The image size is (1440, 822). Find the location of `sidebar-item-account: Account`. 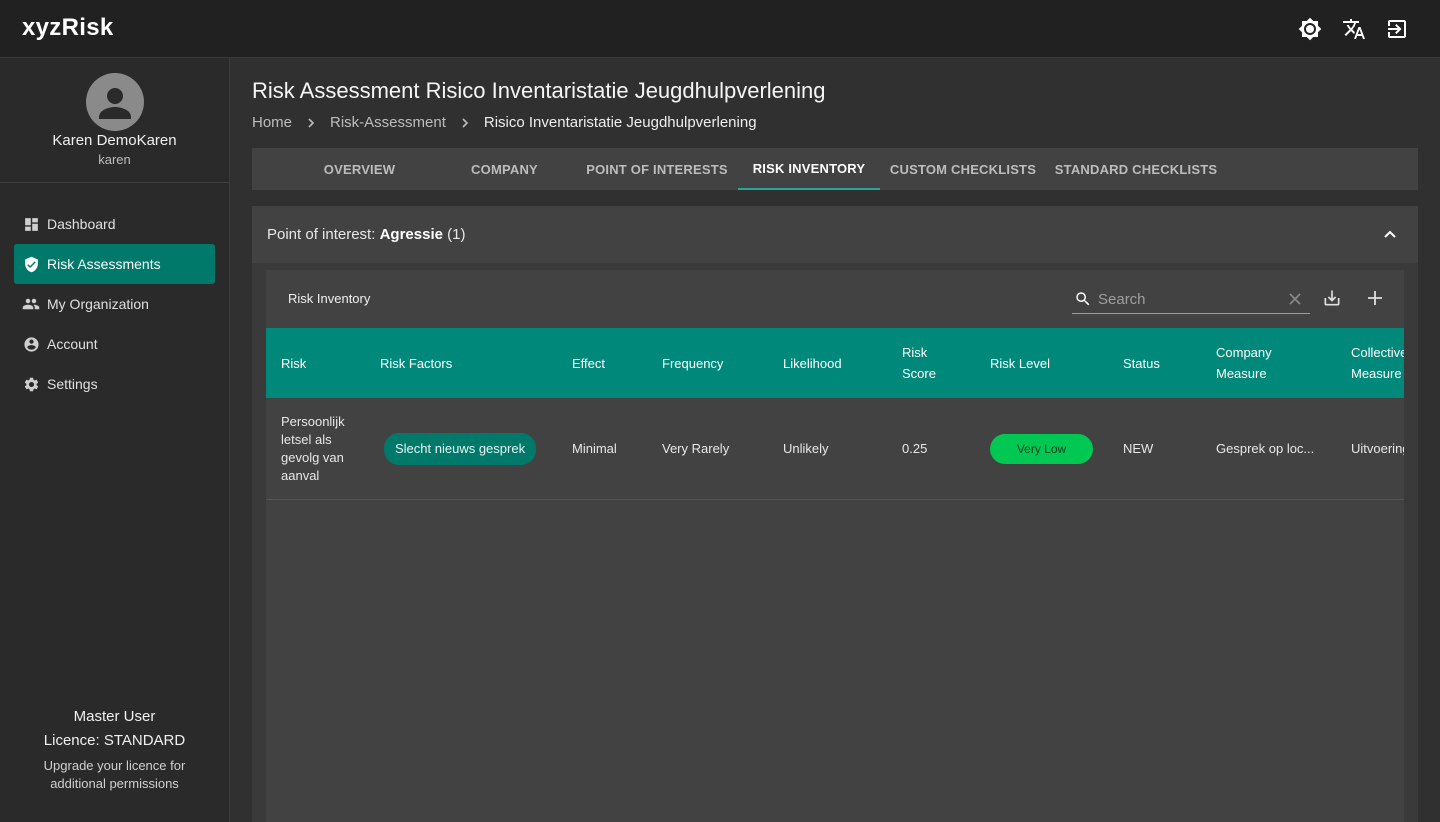

sidebar-item-account: Account is located at coordinates (114, 344).